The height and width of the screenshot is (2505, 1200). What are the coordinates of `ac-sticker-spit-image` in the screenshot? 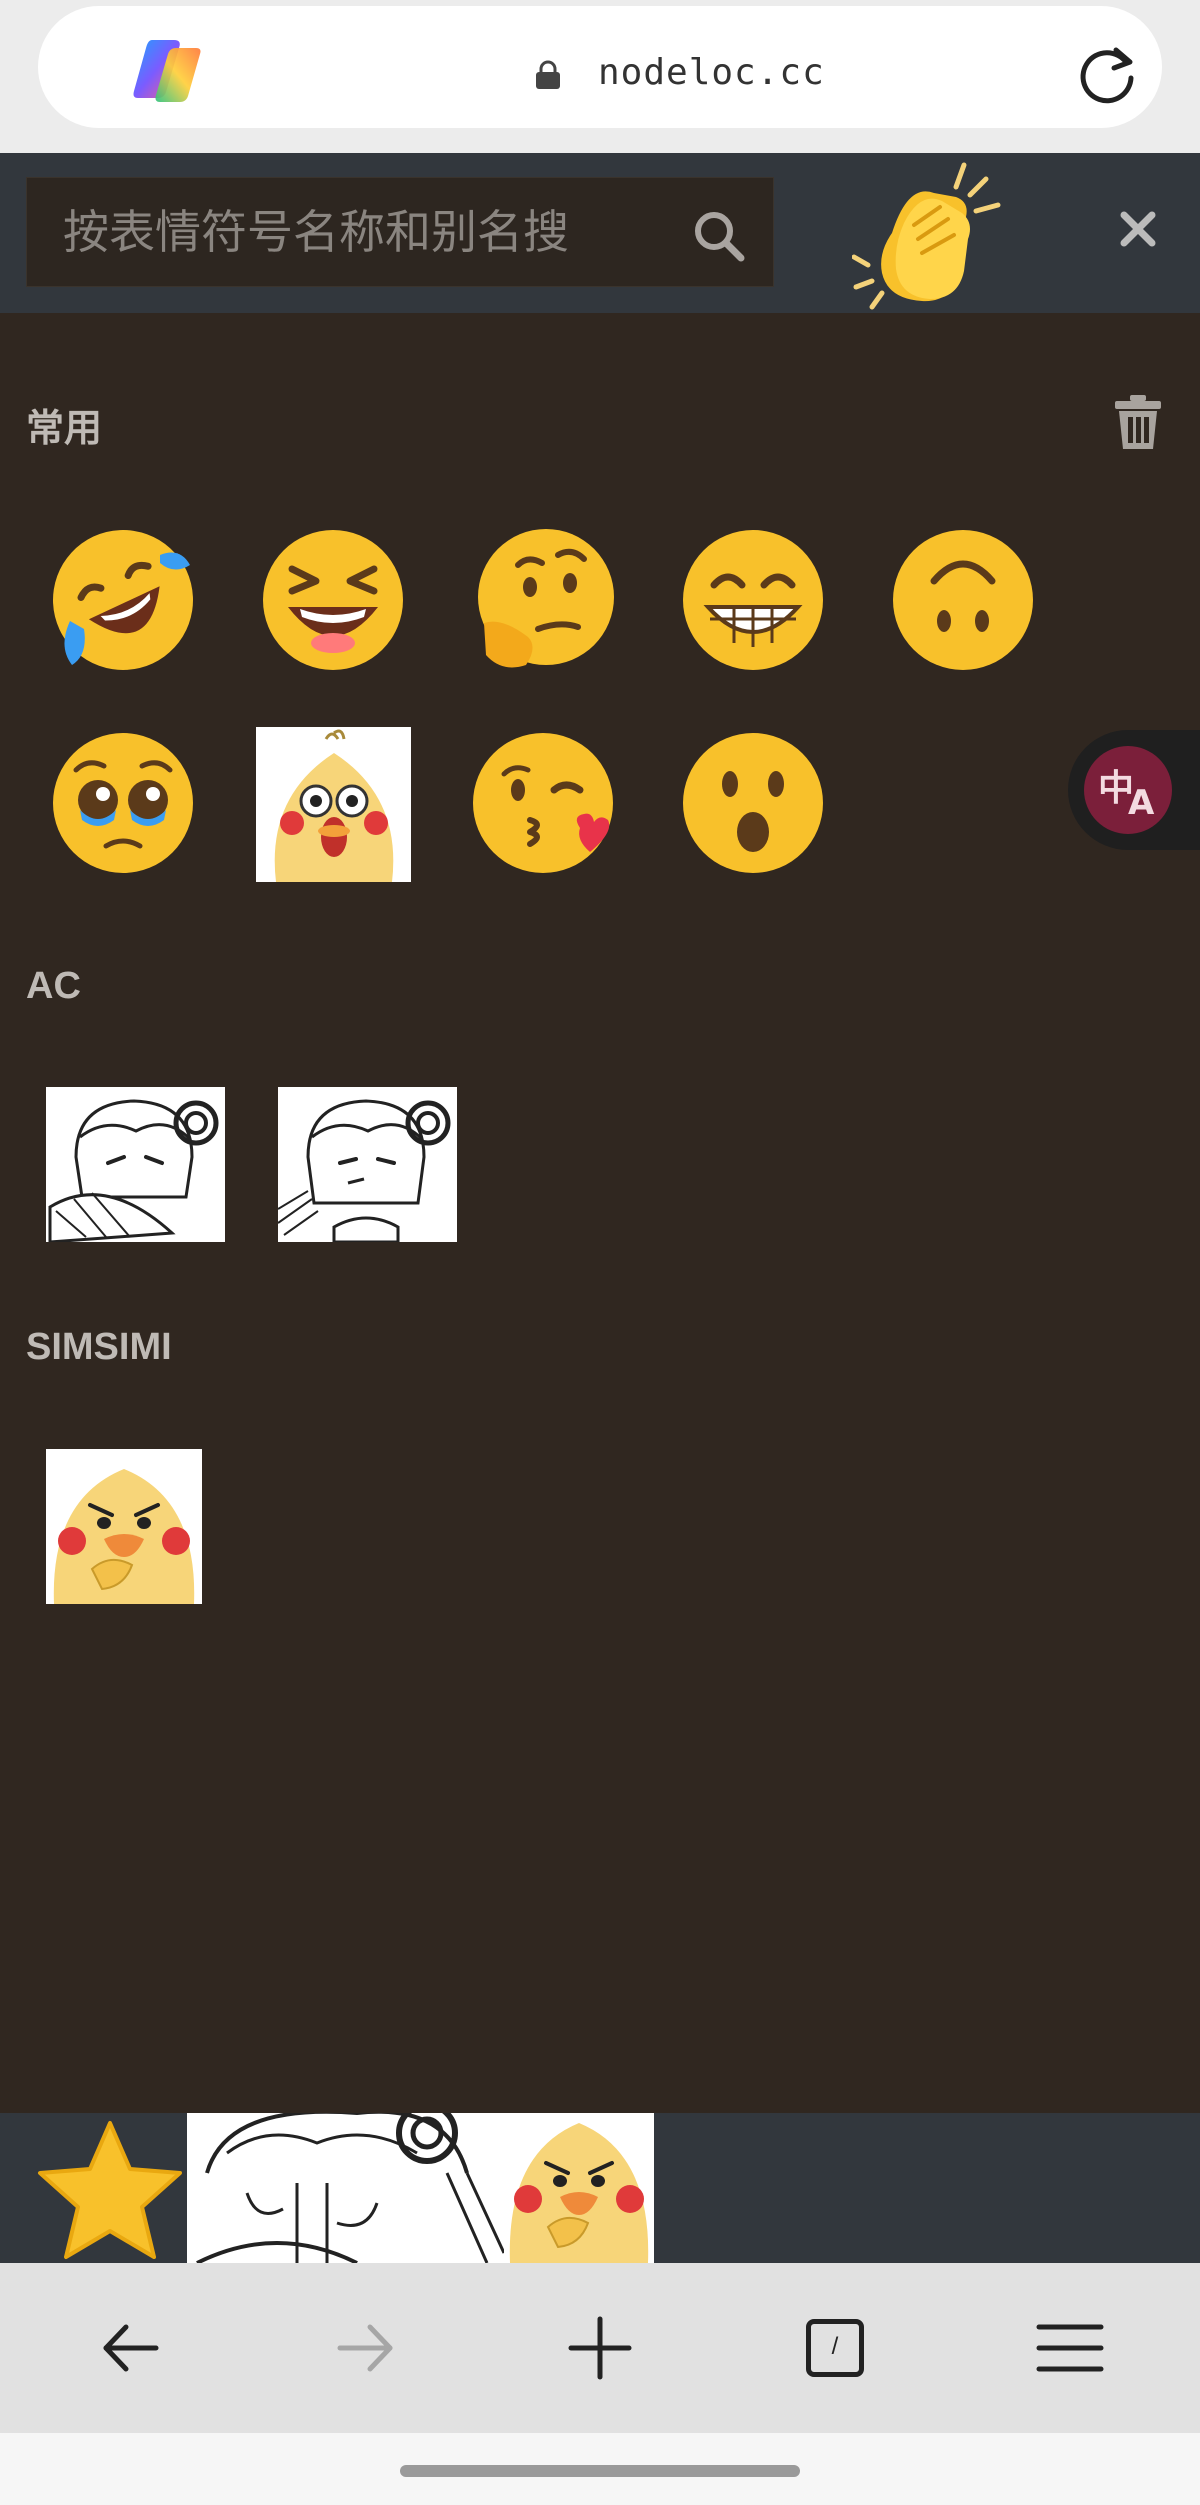 It's located at (367, 1164).